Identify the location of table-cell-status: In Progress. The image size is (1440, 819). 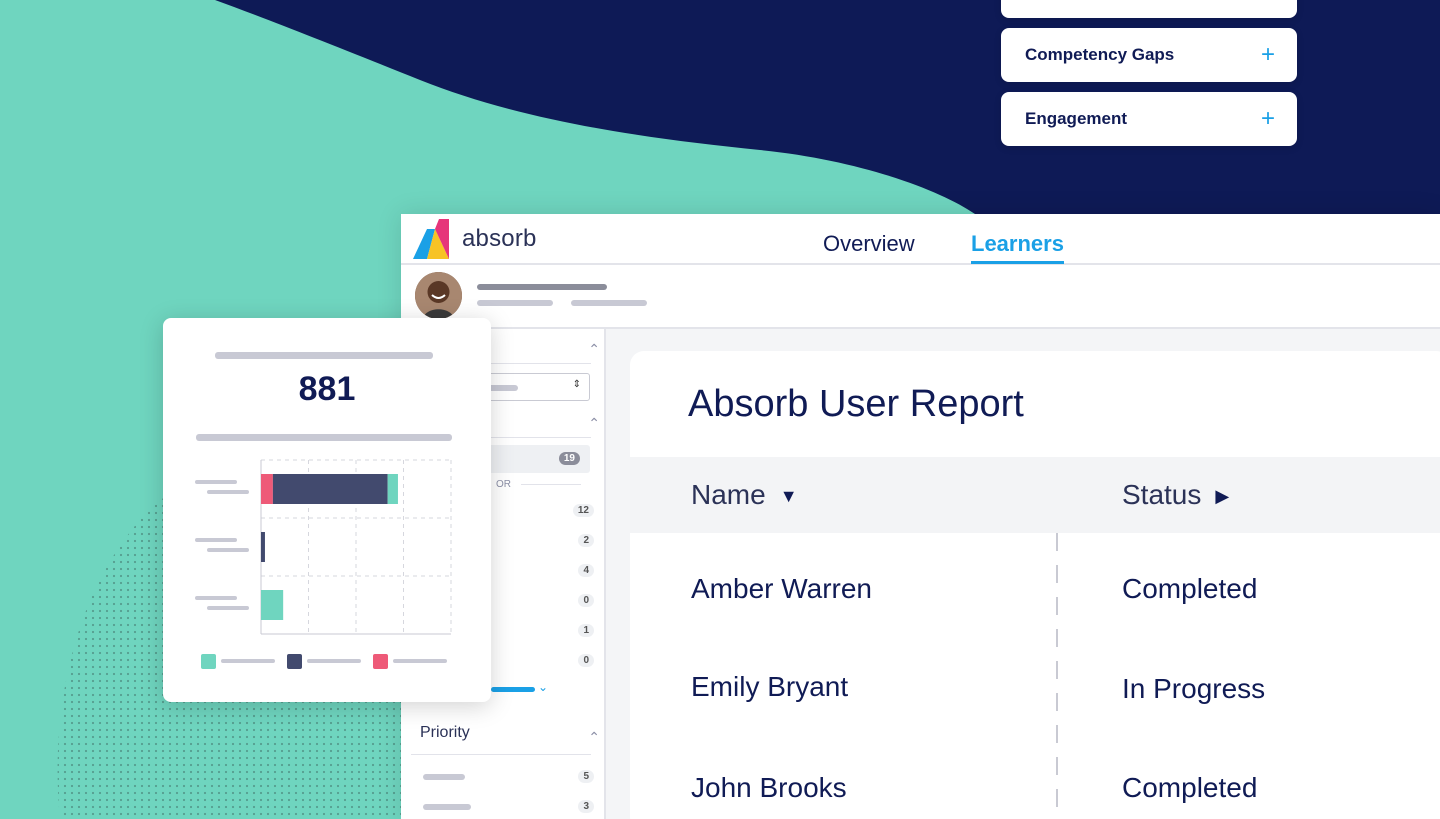
(1194, 688).